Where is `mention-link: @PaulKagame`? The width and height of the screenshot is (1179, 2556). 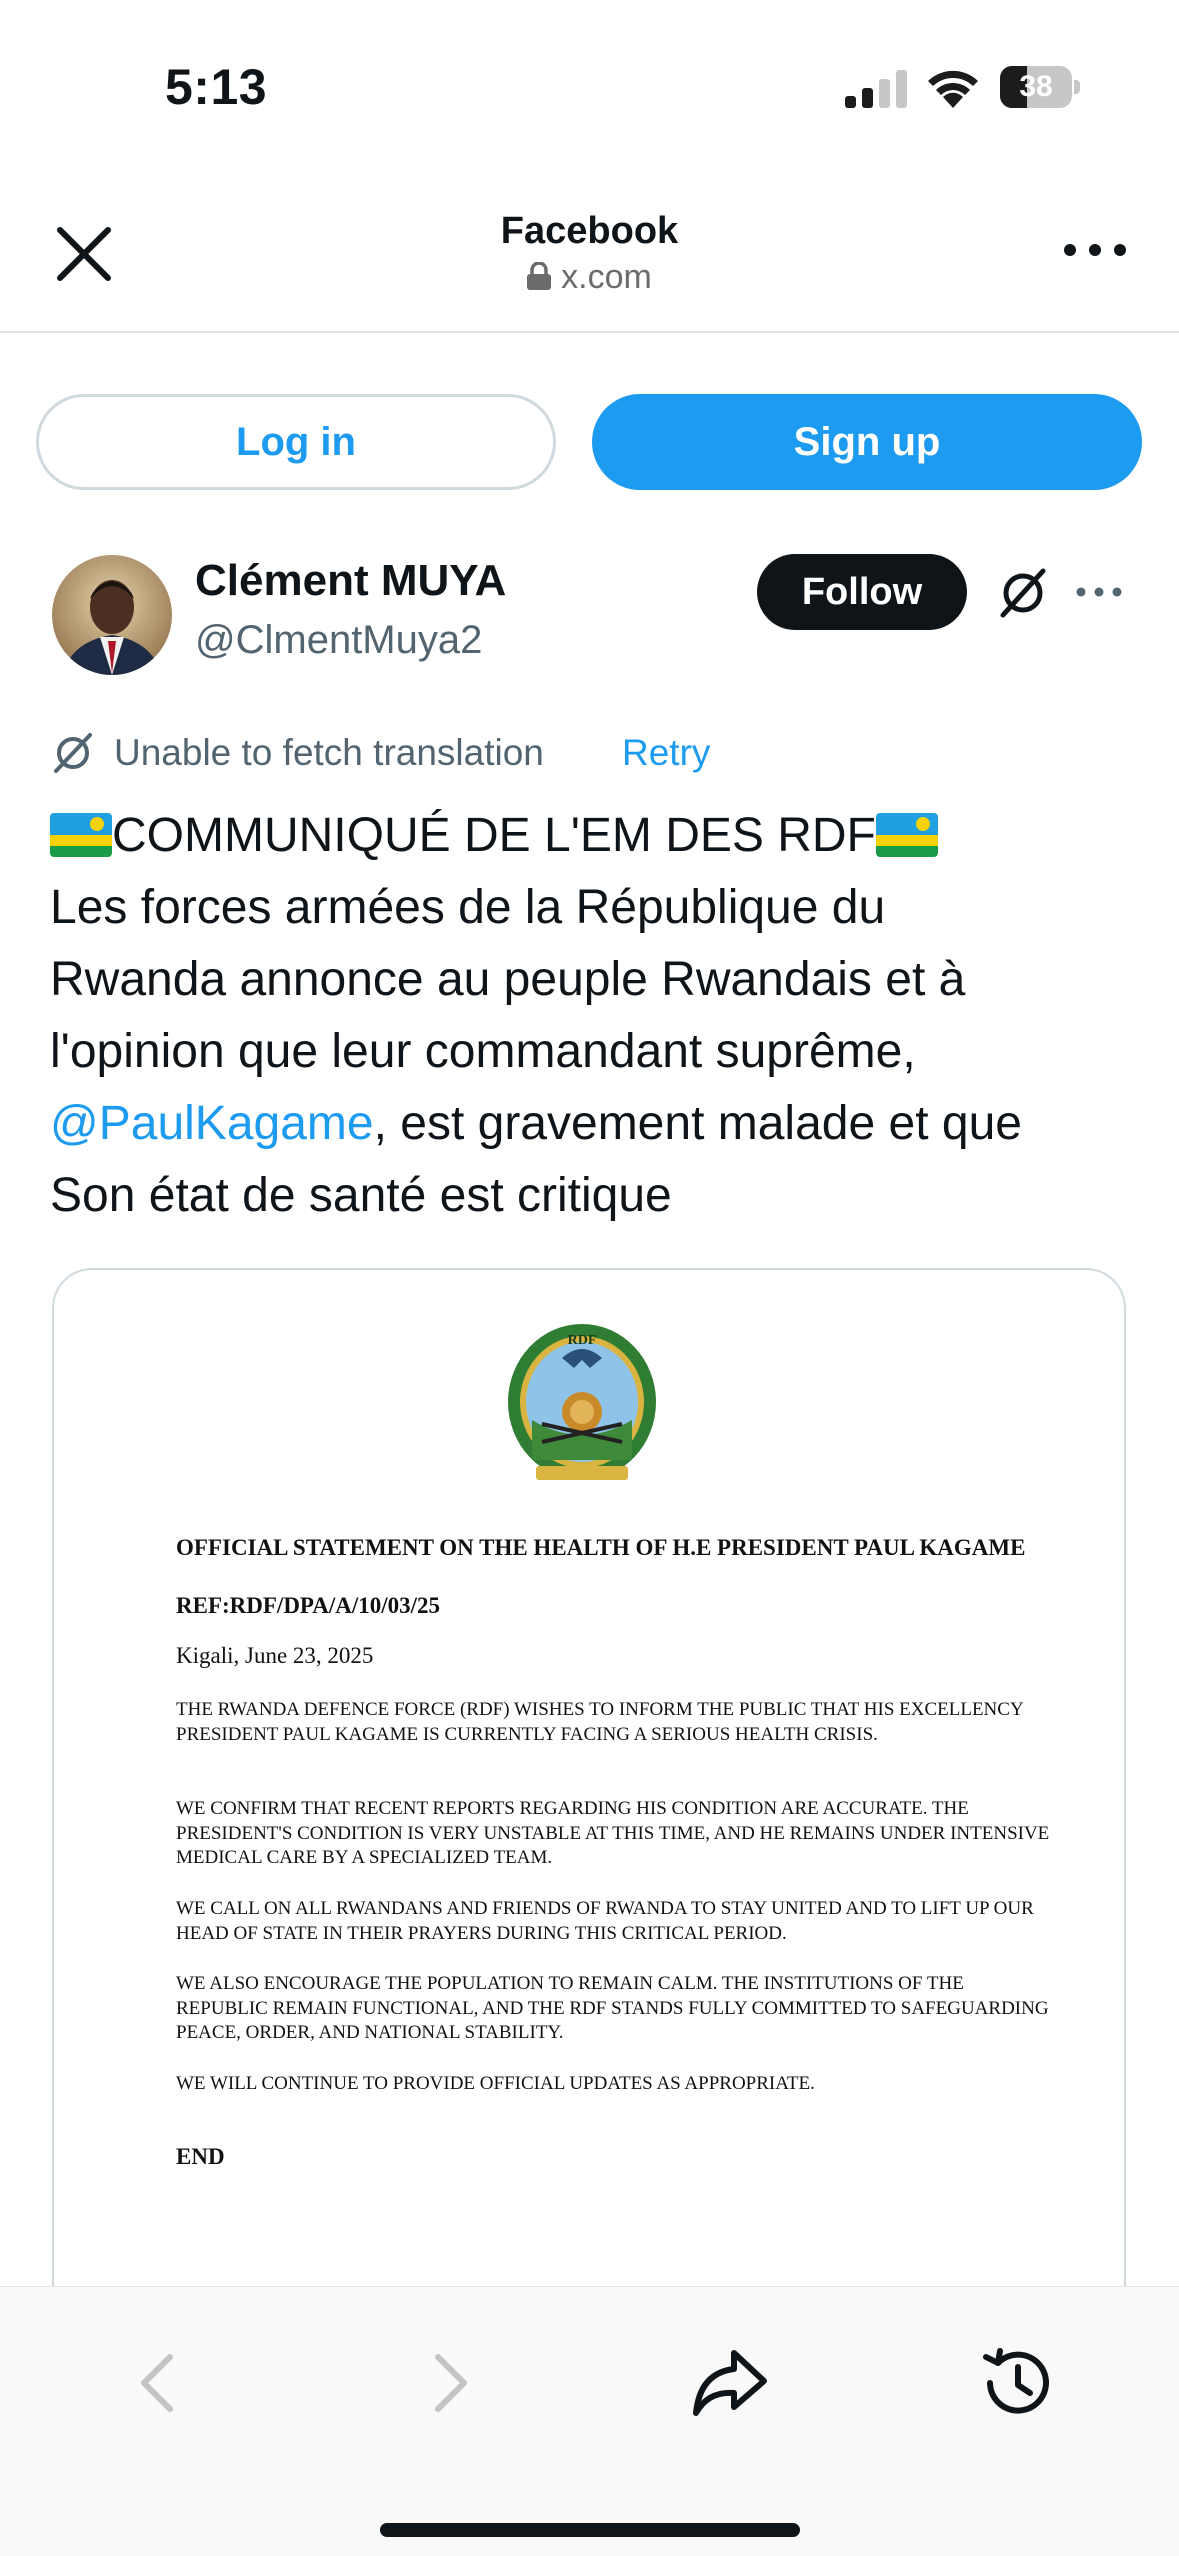 mention-link: @PaulKagame is located at coordinates (212, 1123).